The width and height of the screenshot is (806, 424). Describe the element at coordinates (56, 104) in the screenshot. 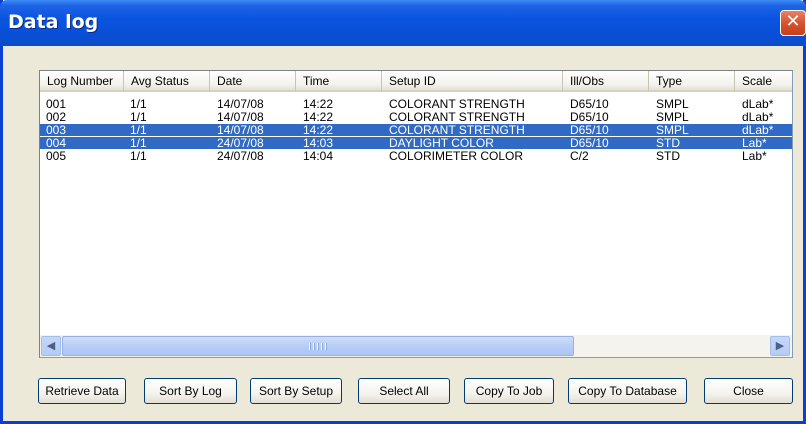

I see `cell-log-number: 001` at that location.